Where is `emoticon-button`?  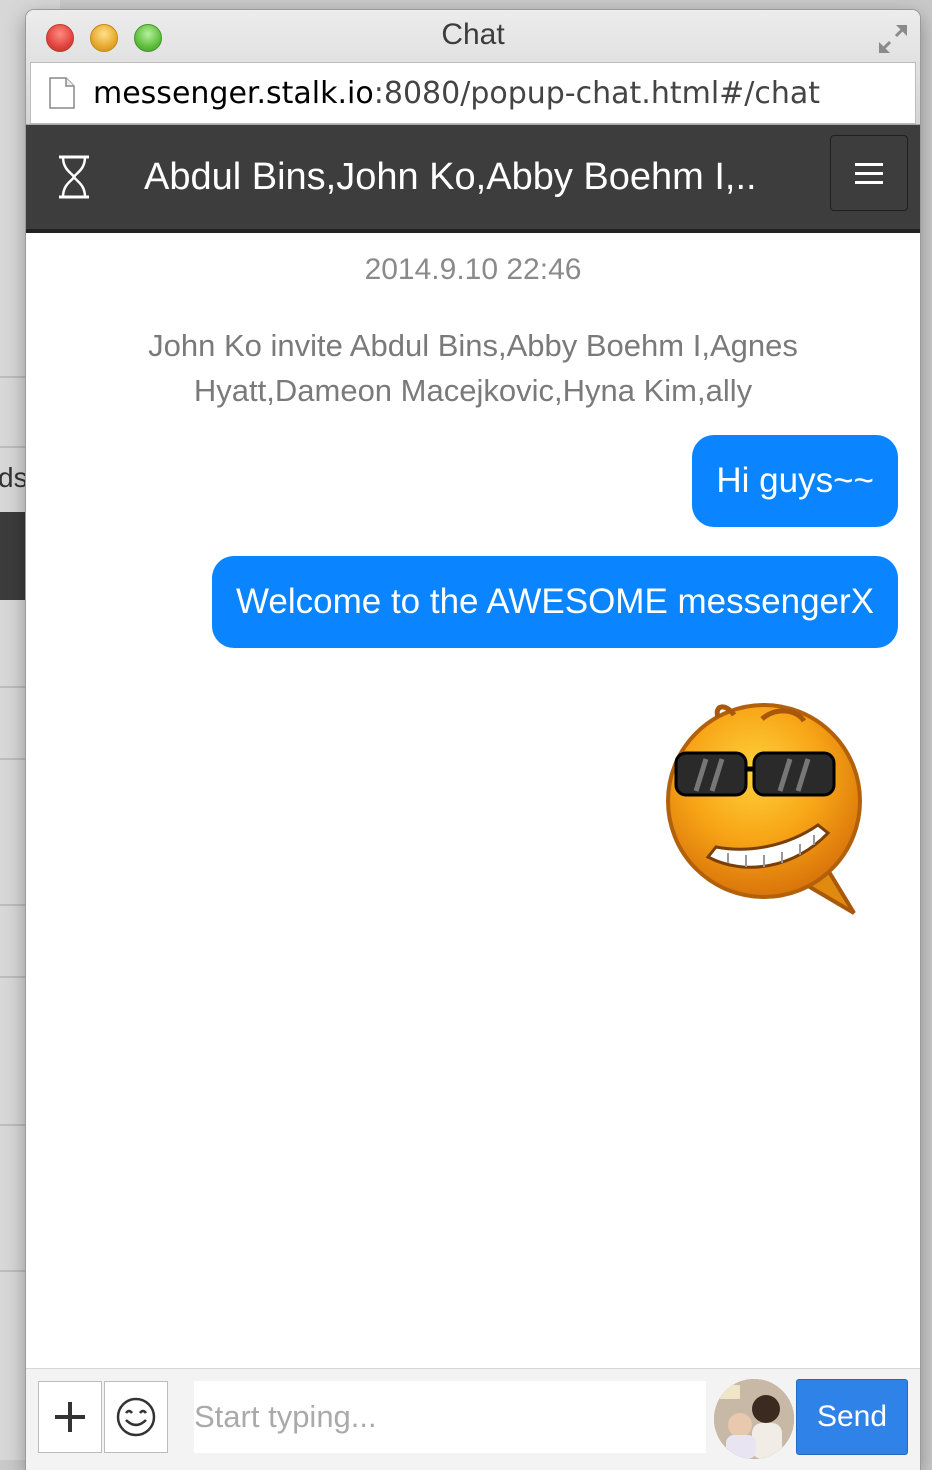
emoticon-button is located at coordinates (136, 1417).